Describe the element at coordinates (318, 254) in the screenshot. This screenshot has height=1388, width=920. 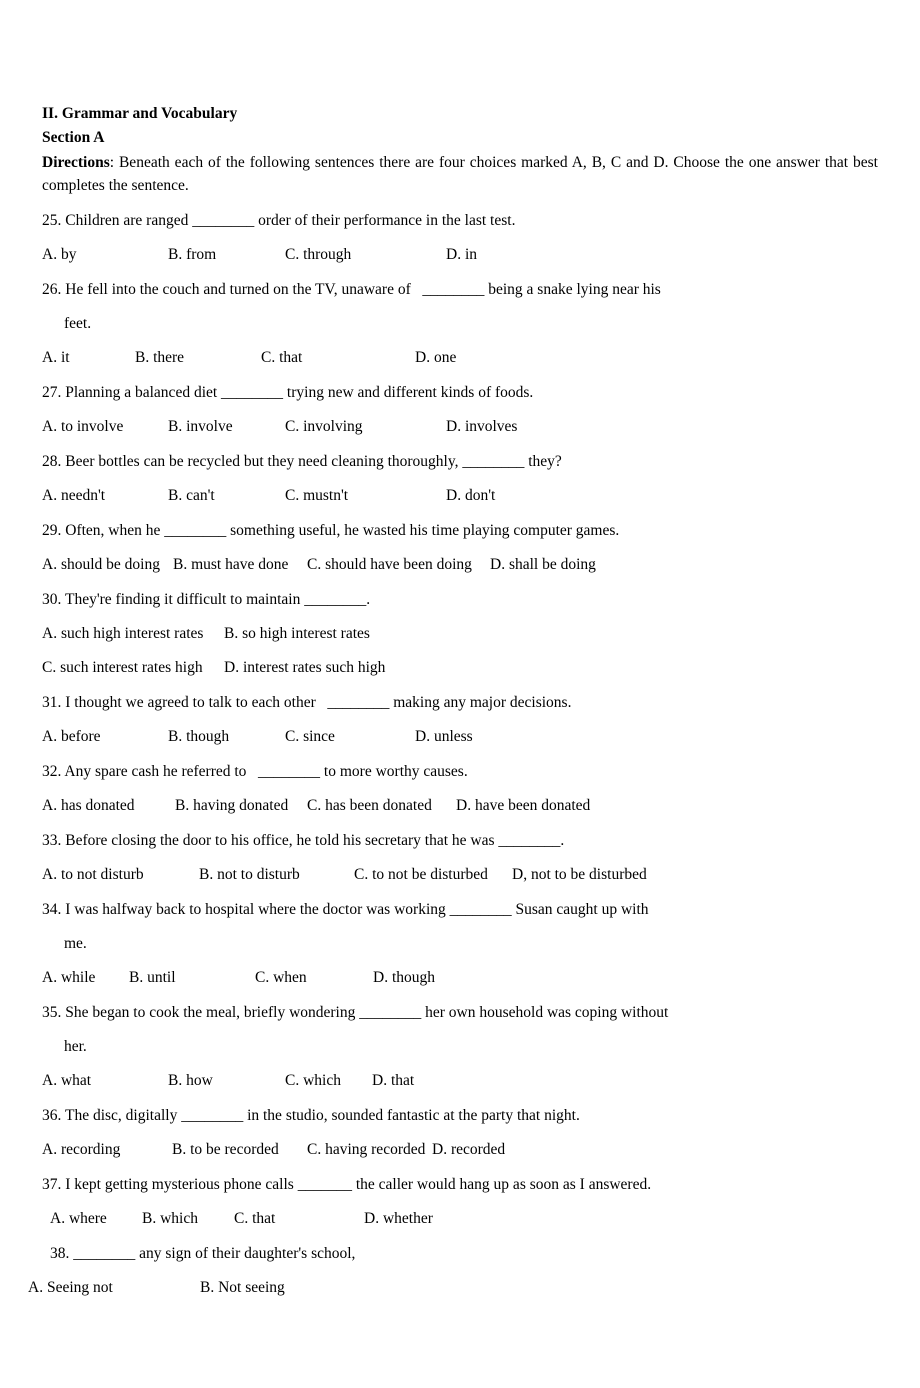
I see `option-25-c: C. through` at that location.